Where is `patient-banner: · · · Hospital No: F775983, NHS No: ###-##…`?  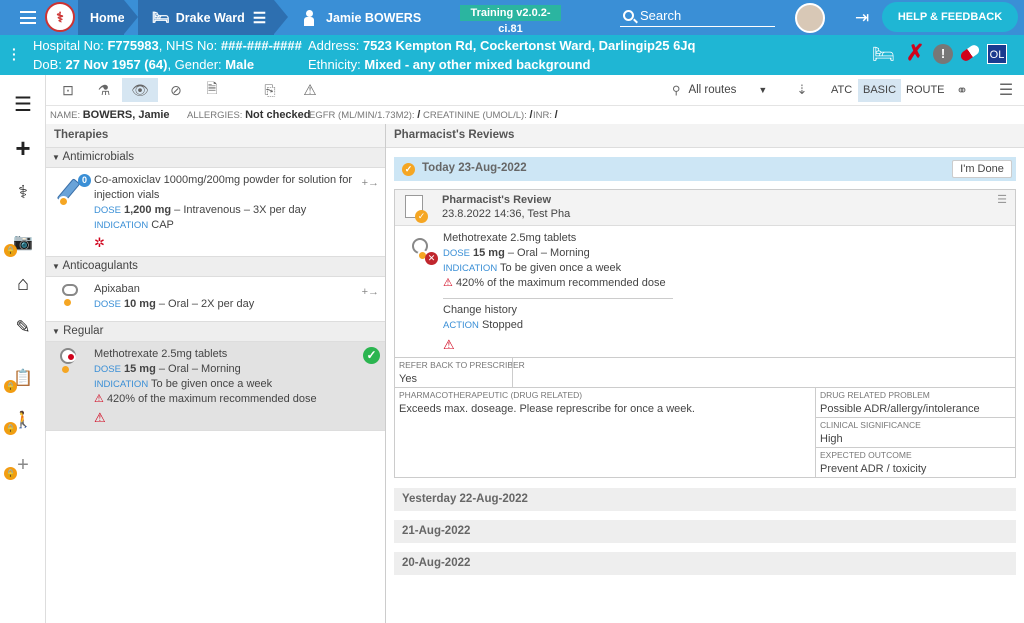 patient-banner: · · · Hospital No: F775983, NHS No: ###-##… is located at coordinates (512, 55).